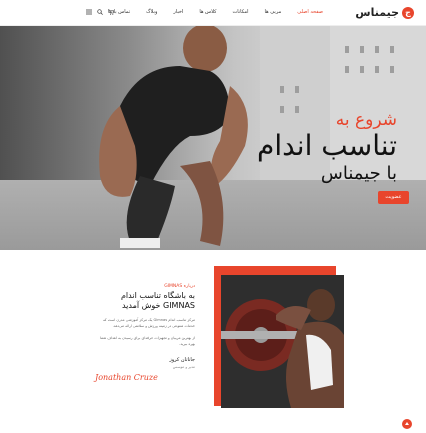 The image size is (426, 433). I want to click on header-icons, so click(100, 12).